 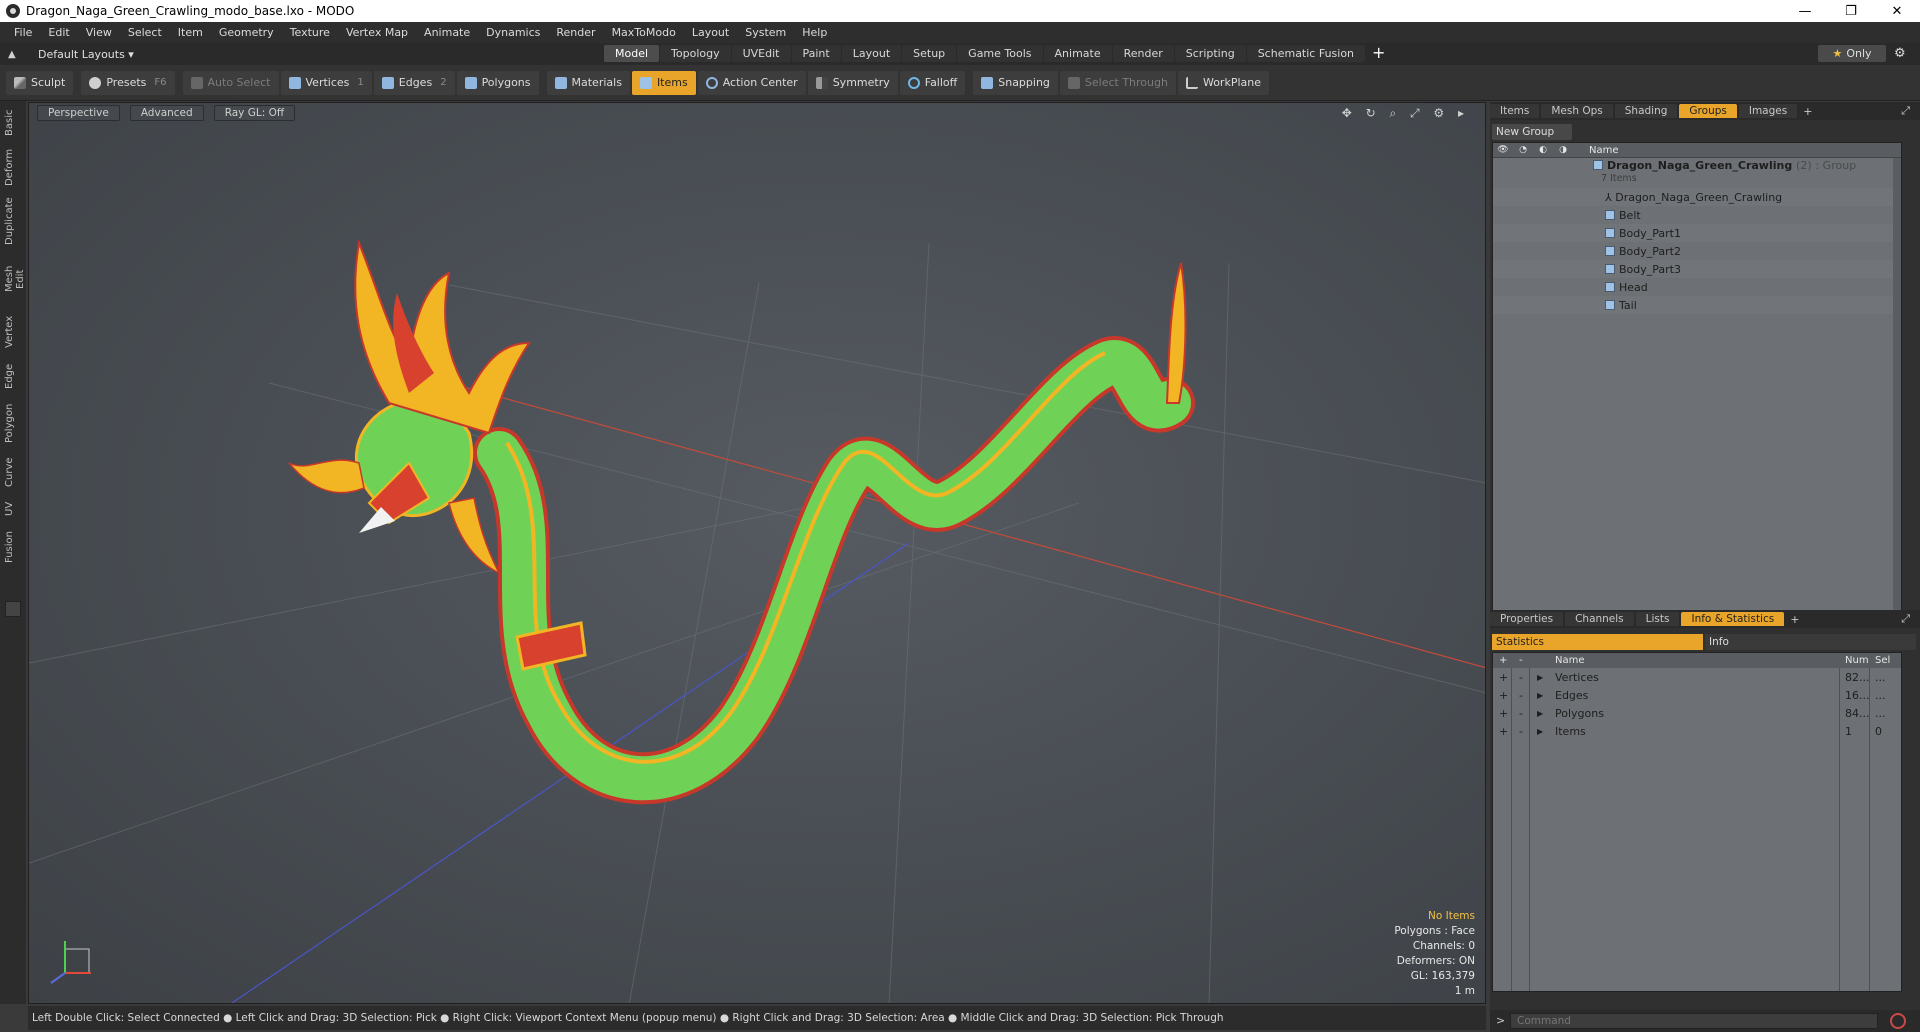 I want to click on vtab-basic: Basic, so click(x=13, y=123).